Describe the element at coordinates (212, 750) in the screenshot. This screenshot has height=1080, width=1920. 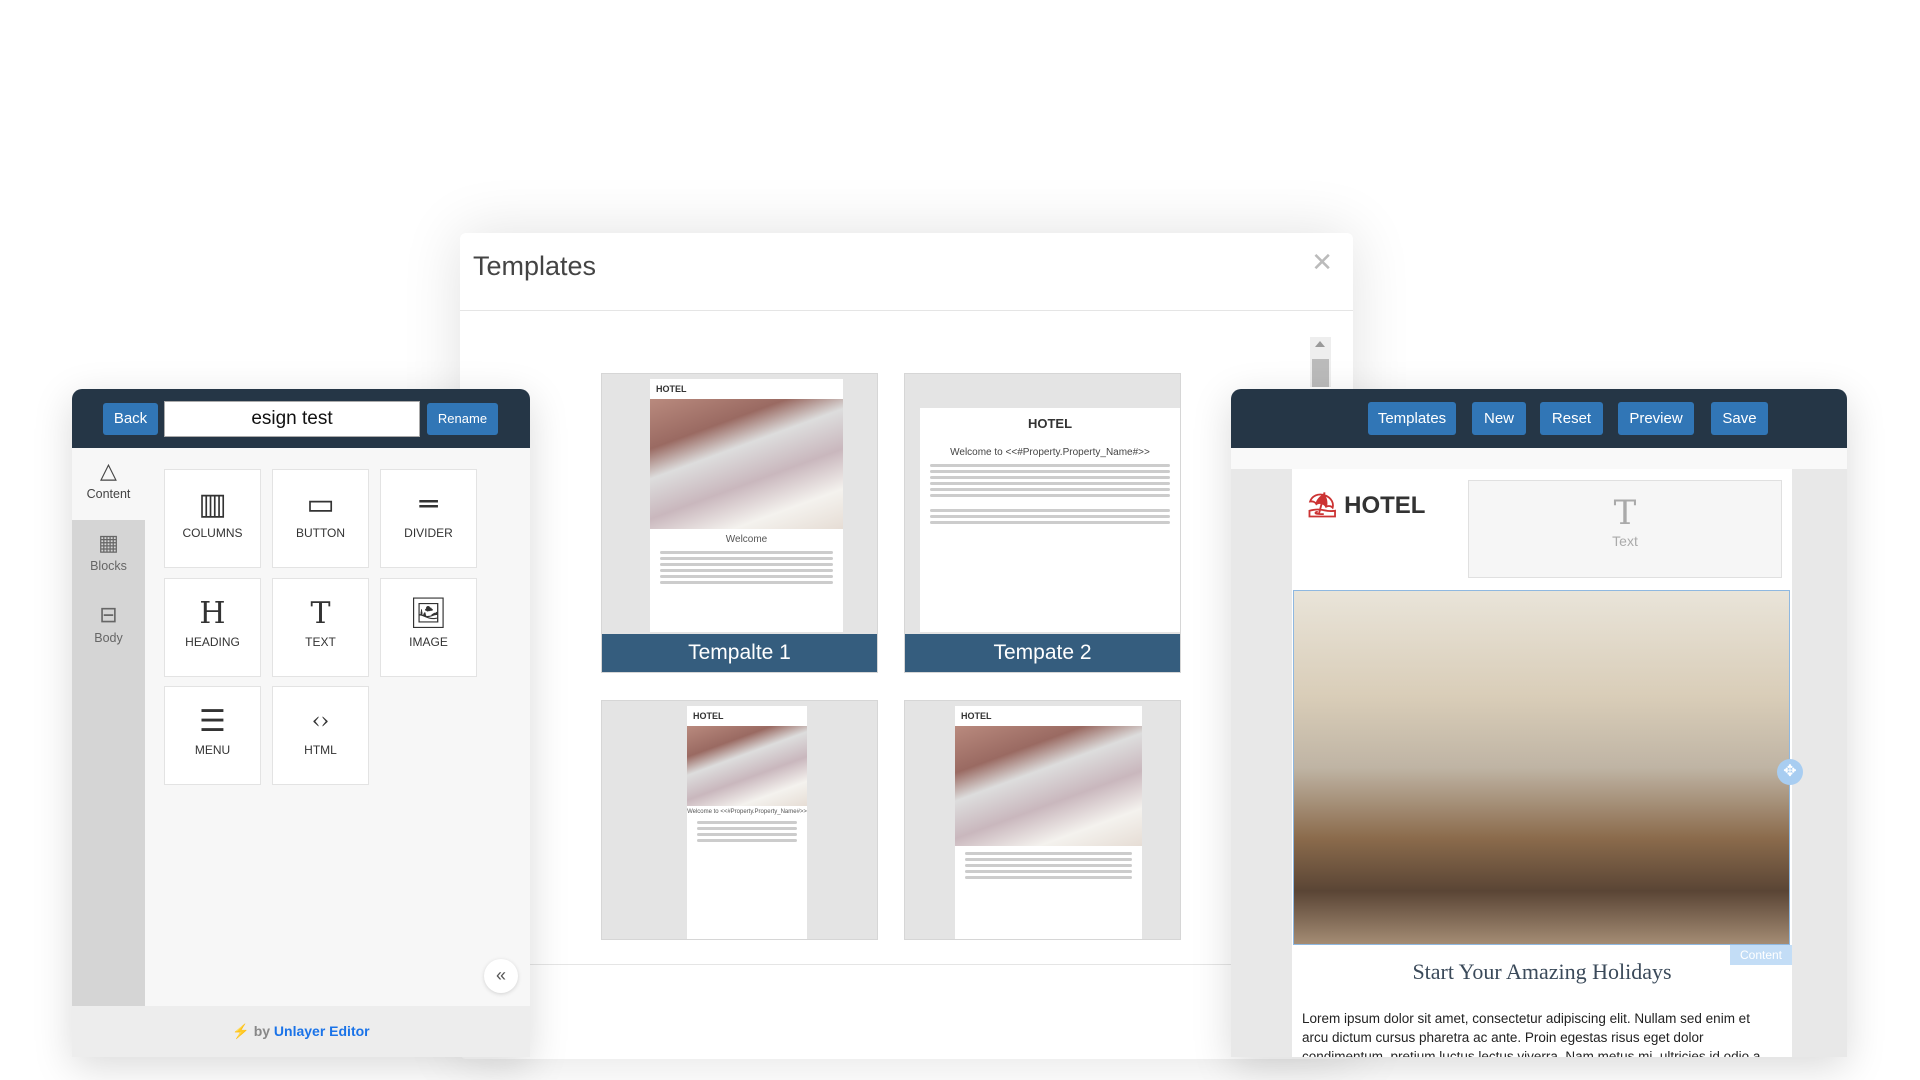
I see `tool-label: MENU` at that location.